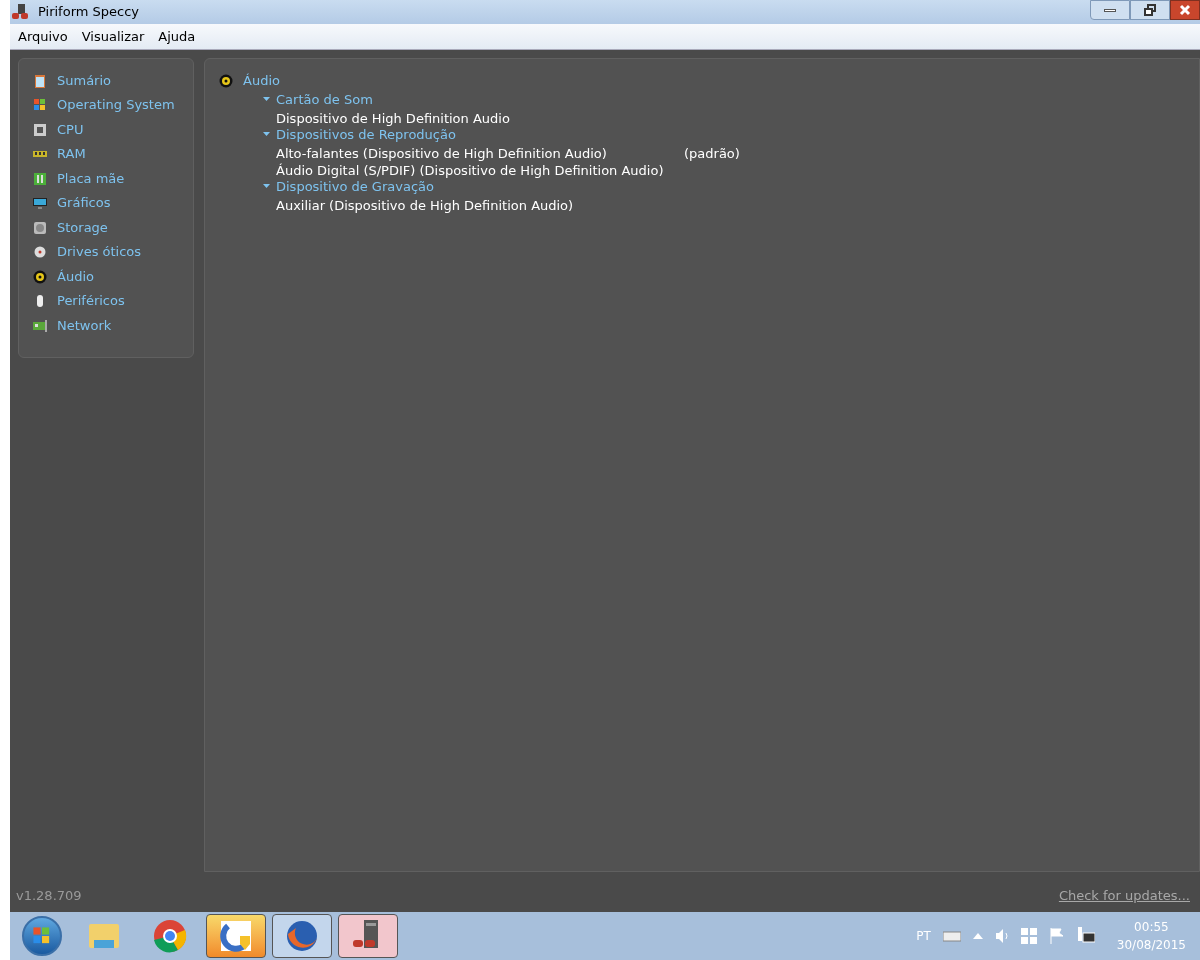 Image resolution: width=1200 pixels, height=960 pixels. What do you see at coordinates (113, 227) in the screenshot?
I see `sidebar-item: Storage` at bounding box center [113, 227].